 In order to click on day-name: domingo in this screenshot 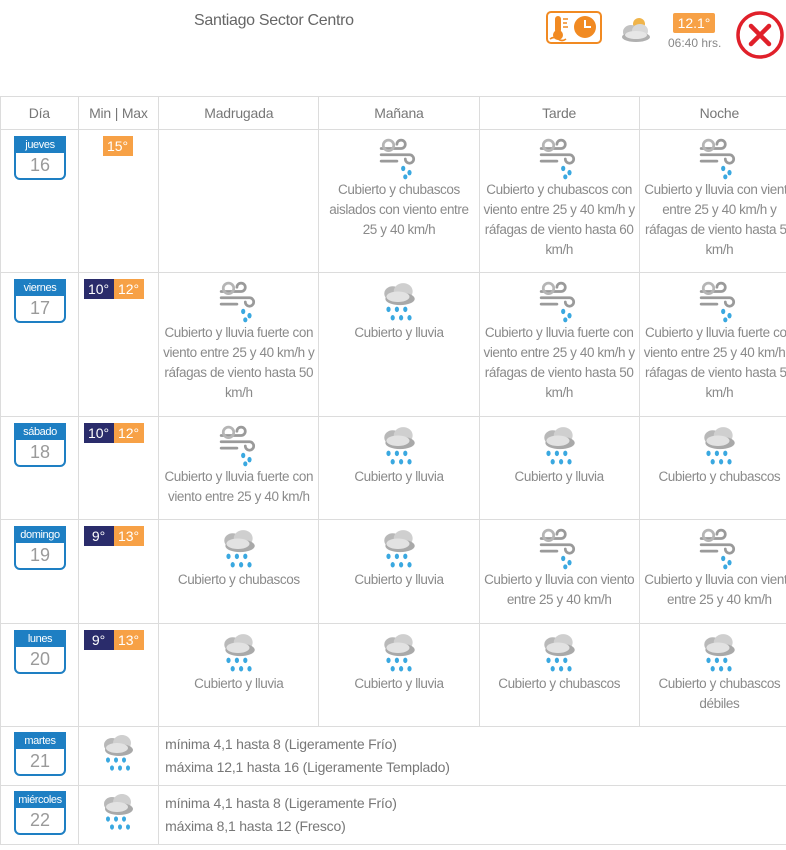, I will do `click(40, 535)`.